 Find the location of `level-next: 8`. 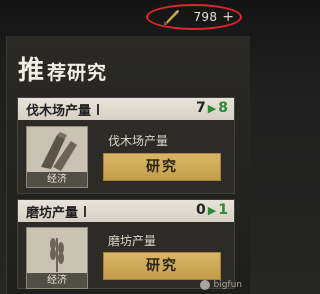

level-next: 8 is located at coordinates (223, 108).